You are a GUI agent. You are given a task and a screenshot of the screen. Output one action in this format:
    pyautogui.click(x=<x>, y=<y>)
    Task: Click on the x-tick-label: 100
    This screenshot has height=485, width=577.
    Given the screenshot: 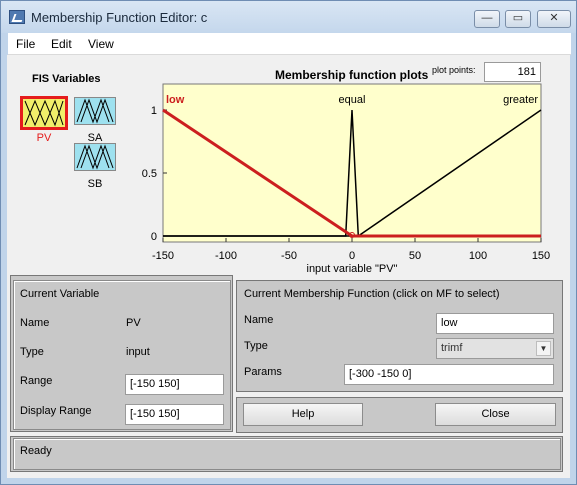 What is the action you would take?
    pyautogui.click(x=478, y=256)
    